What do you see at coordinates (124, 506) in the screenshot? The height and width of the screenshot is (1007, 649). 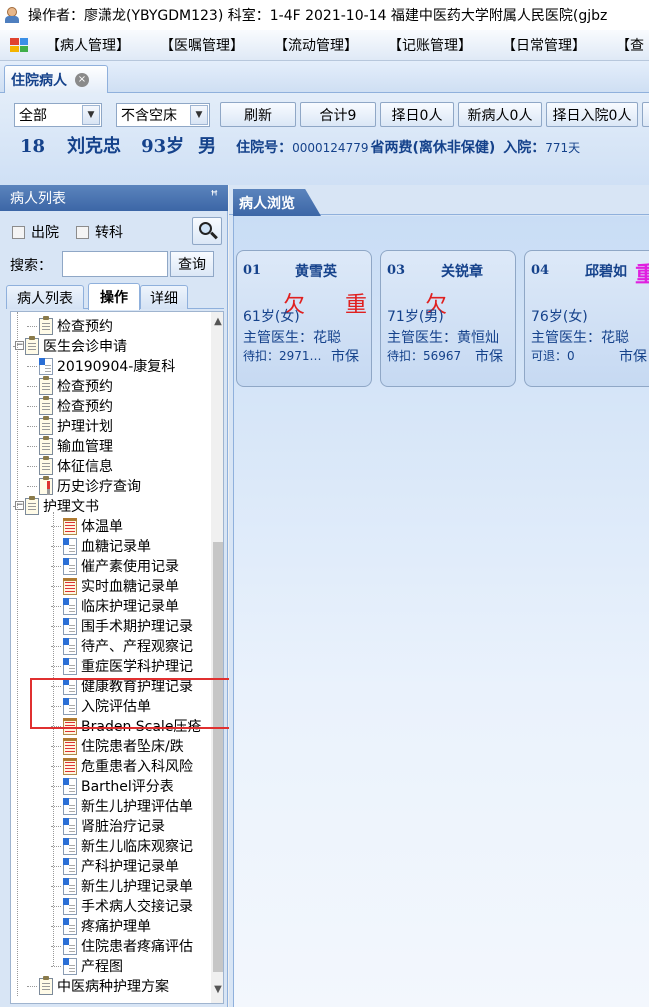 I see `tree-item-nursing-documents: 护理文书` at bounding box center [124, 506].